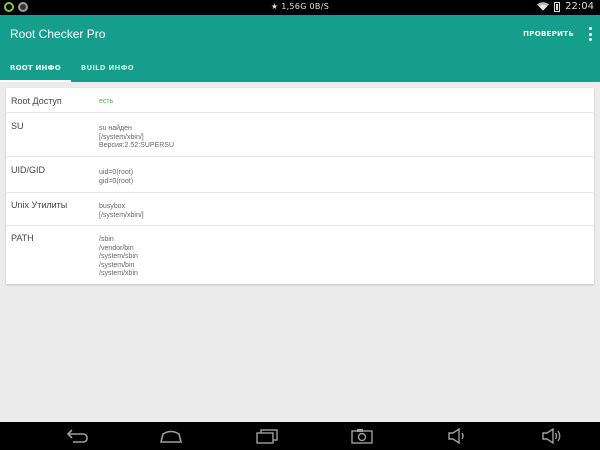  What do you see at coordinates (22, 238) in the screenshot?
I see `row-key: PATH` at bounding box center [22, 238].